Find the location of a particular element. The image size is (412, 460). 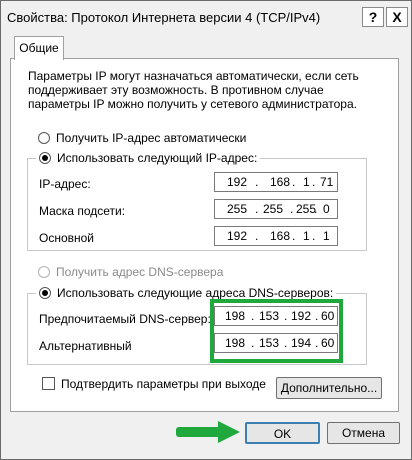

alternate-dns-label: Альтернативный is located at coordinates (85, 346).